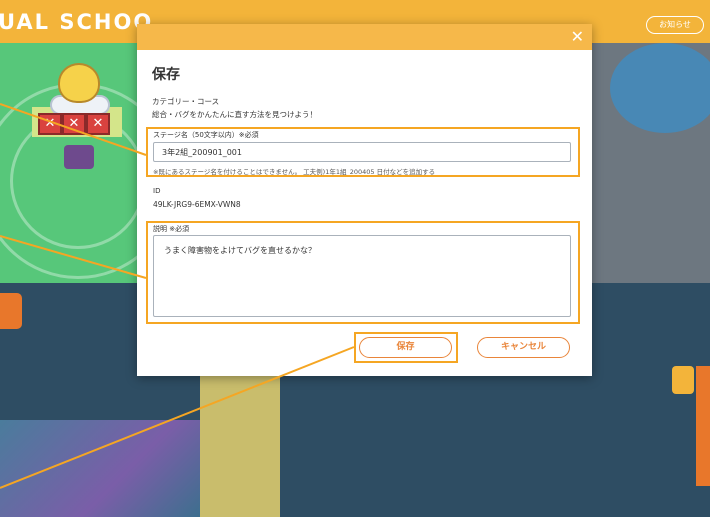 The height and width of the screenshot is (517, 710). What do you see at coordinates (234, 114) in the screenshot?
I see `category-value: 総合・バグをかんたんに直す方法を見つけよう！` at bounding box center [234, 114].